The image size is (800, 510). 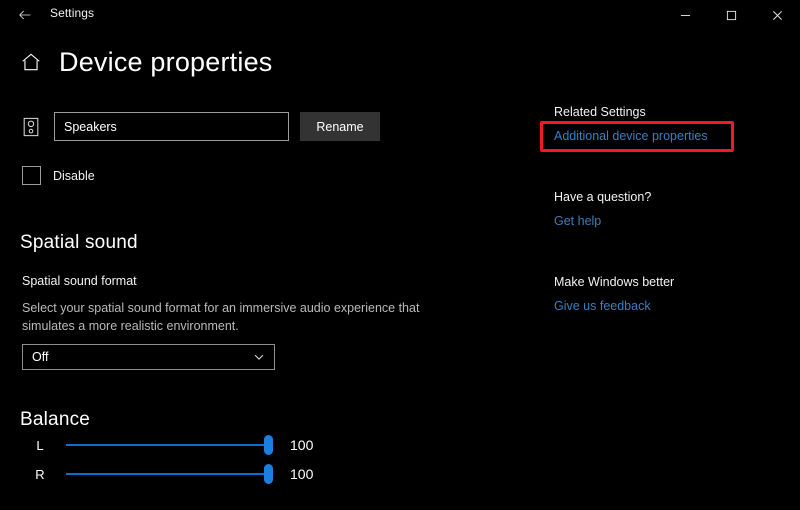 I want to click on additional-device-properties-link: Additional device properties, so click(x=631, y=136).